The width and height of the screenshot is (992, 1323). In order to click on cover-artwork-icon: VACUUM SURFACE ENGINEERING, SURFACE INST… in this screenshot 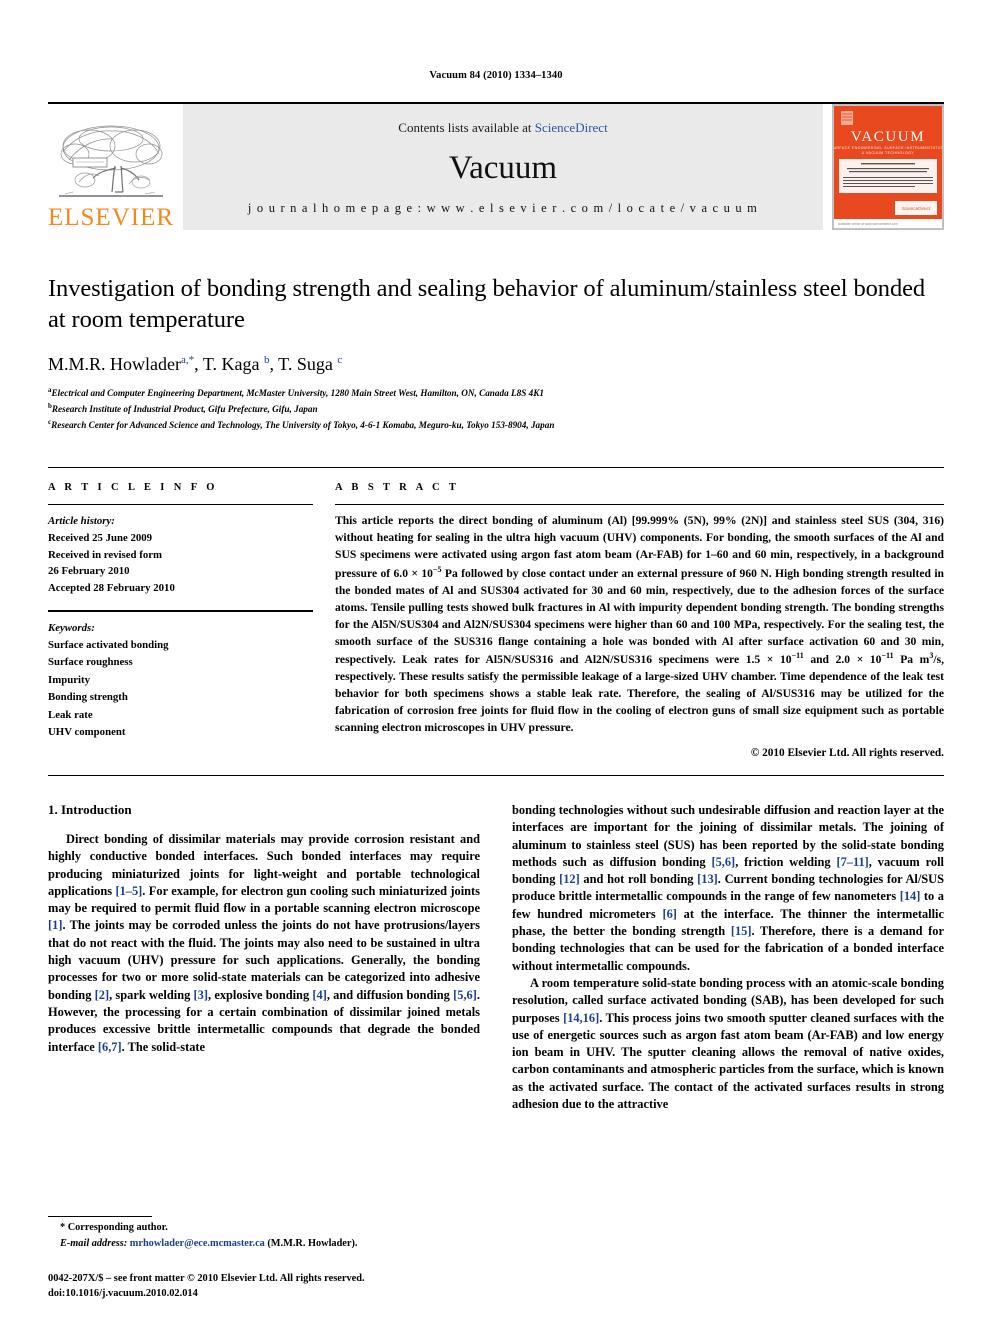, I will do `click(888, 167)`.